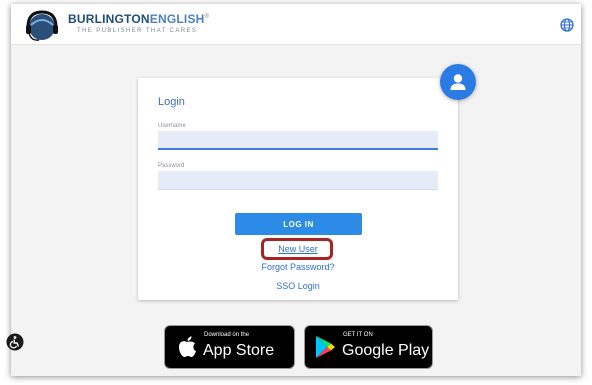 Image resolution: width=592 pixels, height=385 pixels. Describe the element at coordinates (298, 249) in the screenshot. I see `new-user-link: New User` at that location.